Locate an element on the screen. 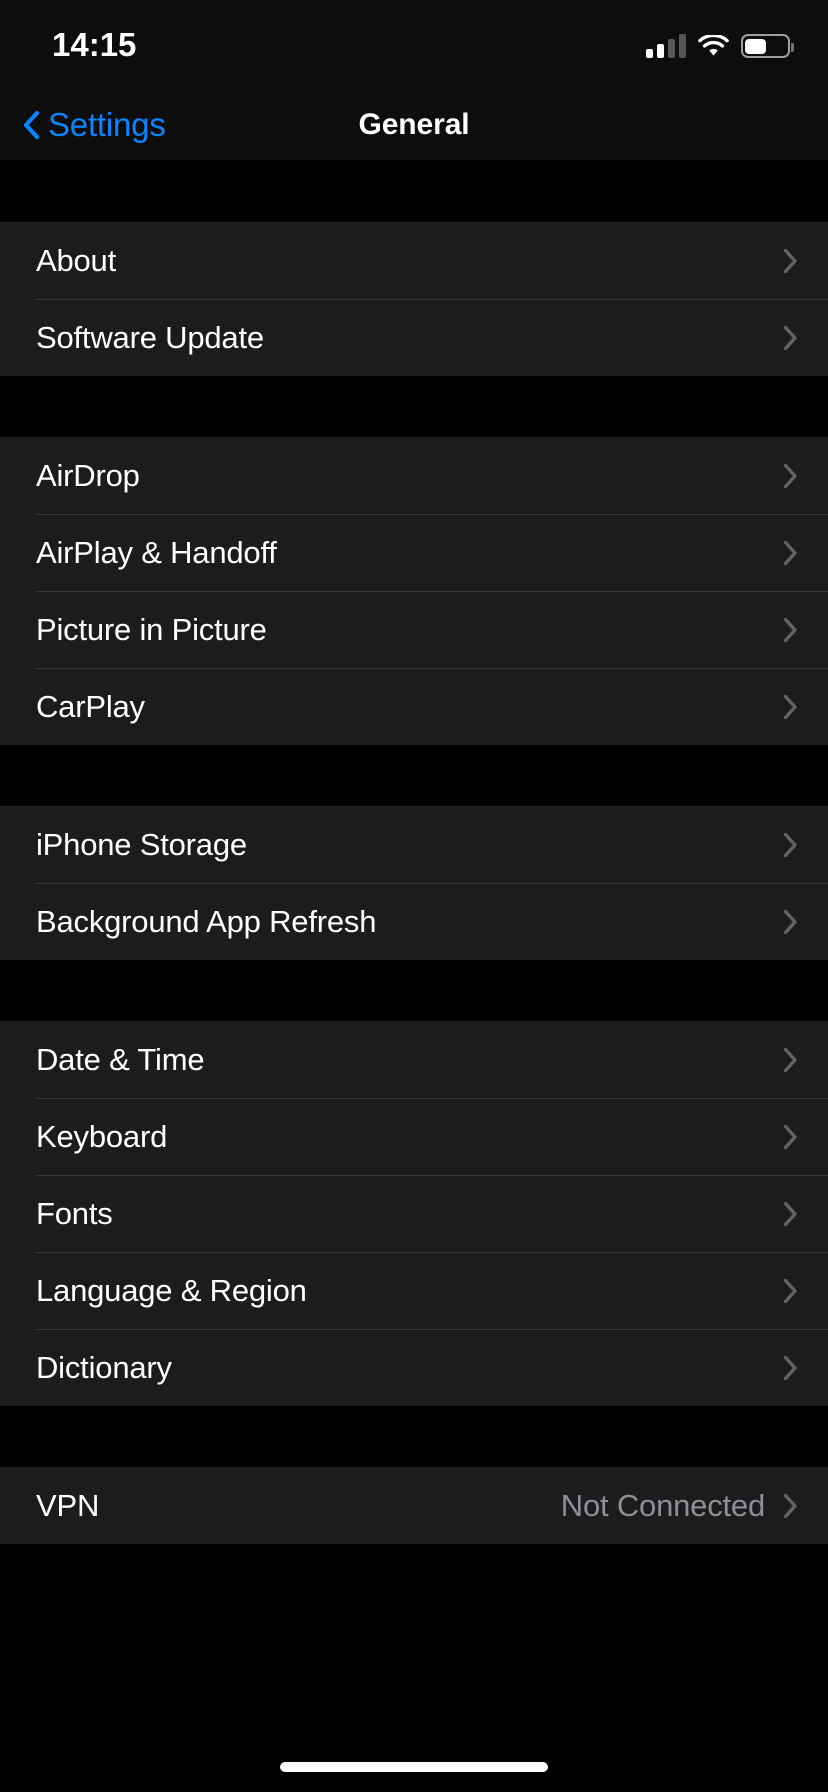  row-label: AirPlay & Handoff is located at coordinates (156, 552).